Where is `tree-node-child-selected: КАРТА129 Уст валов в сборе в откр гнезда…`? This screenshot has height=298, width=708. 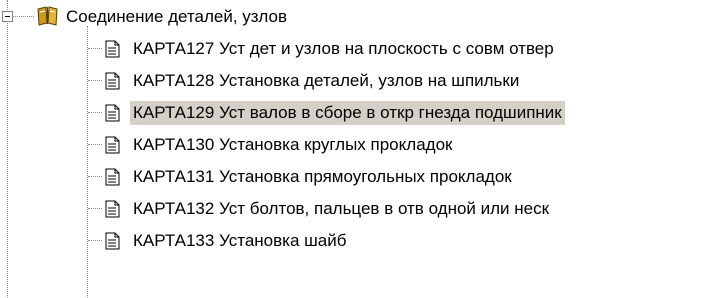
tree-node-child-selected: КАРТА129 Уст валов в сборе в откр гнезда… is located at coordinates (354, 113).